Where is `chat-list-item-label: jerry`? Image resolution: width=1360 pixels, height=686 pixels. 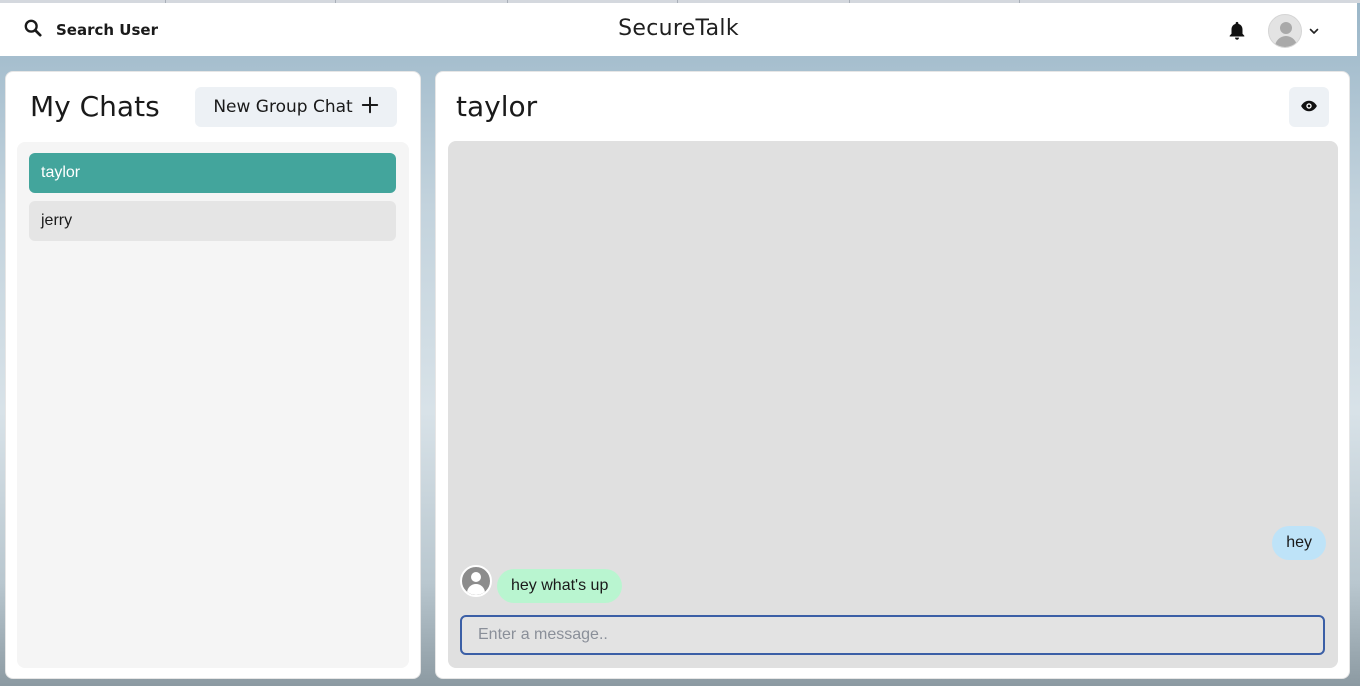
chat-list-item-label: jerry is located at coordinates (57, 220).